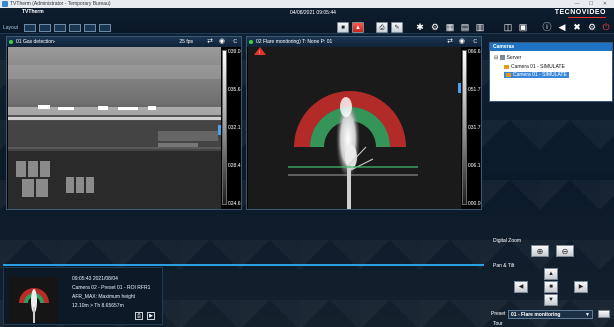 This screenshot has height=327, width=614. Describe the element at coordinates (565, 251) in the screenshot. I see `zoom-out-button: ⊖` at that location.